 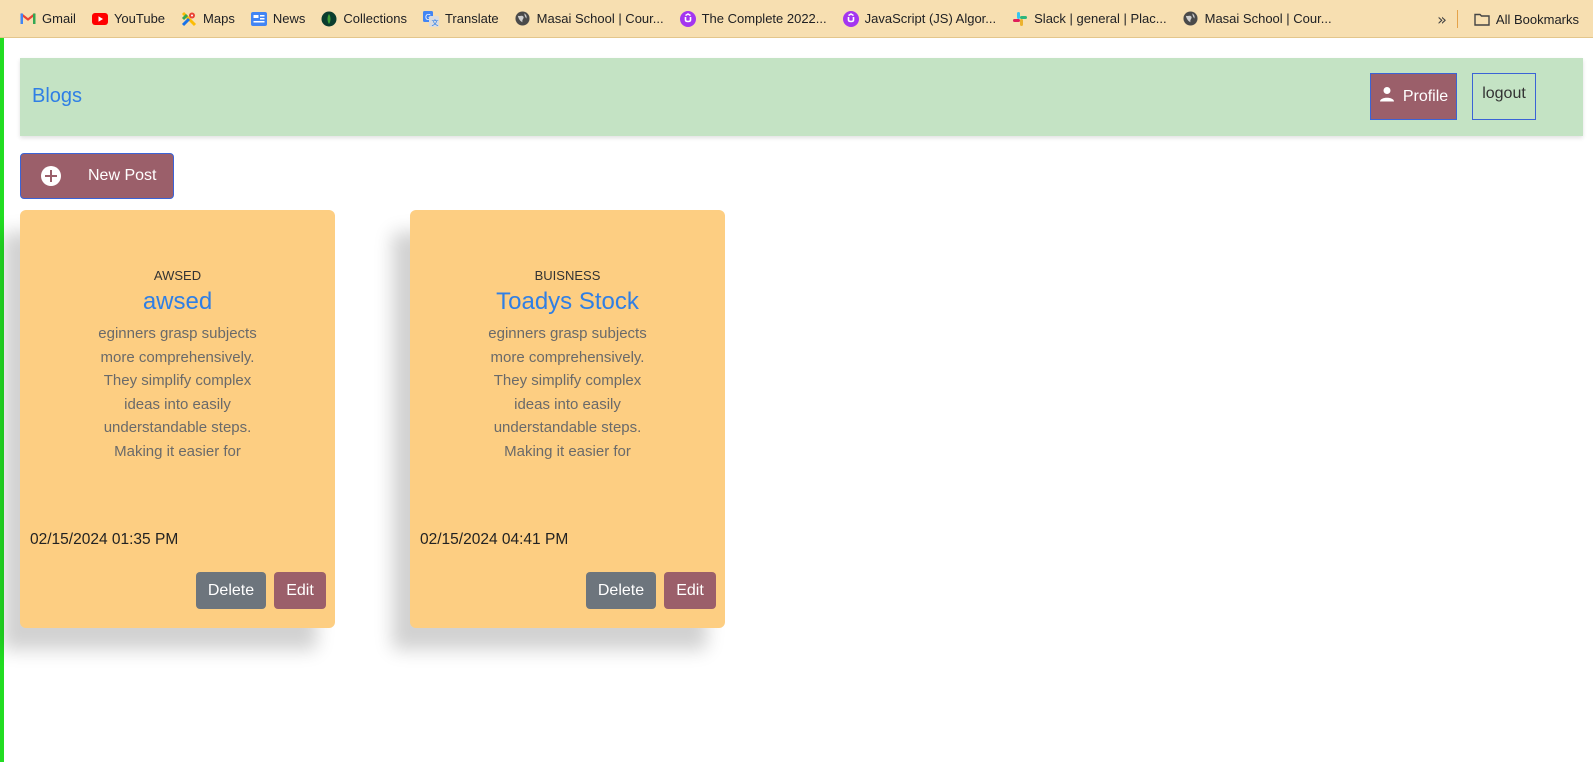 I want to click on navbar: Blogs Profile logout, so click(x=801, y=97).